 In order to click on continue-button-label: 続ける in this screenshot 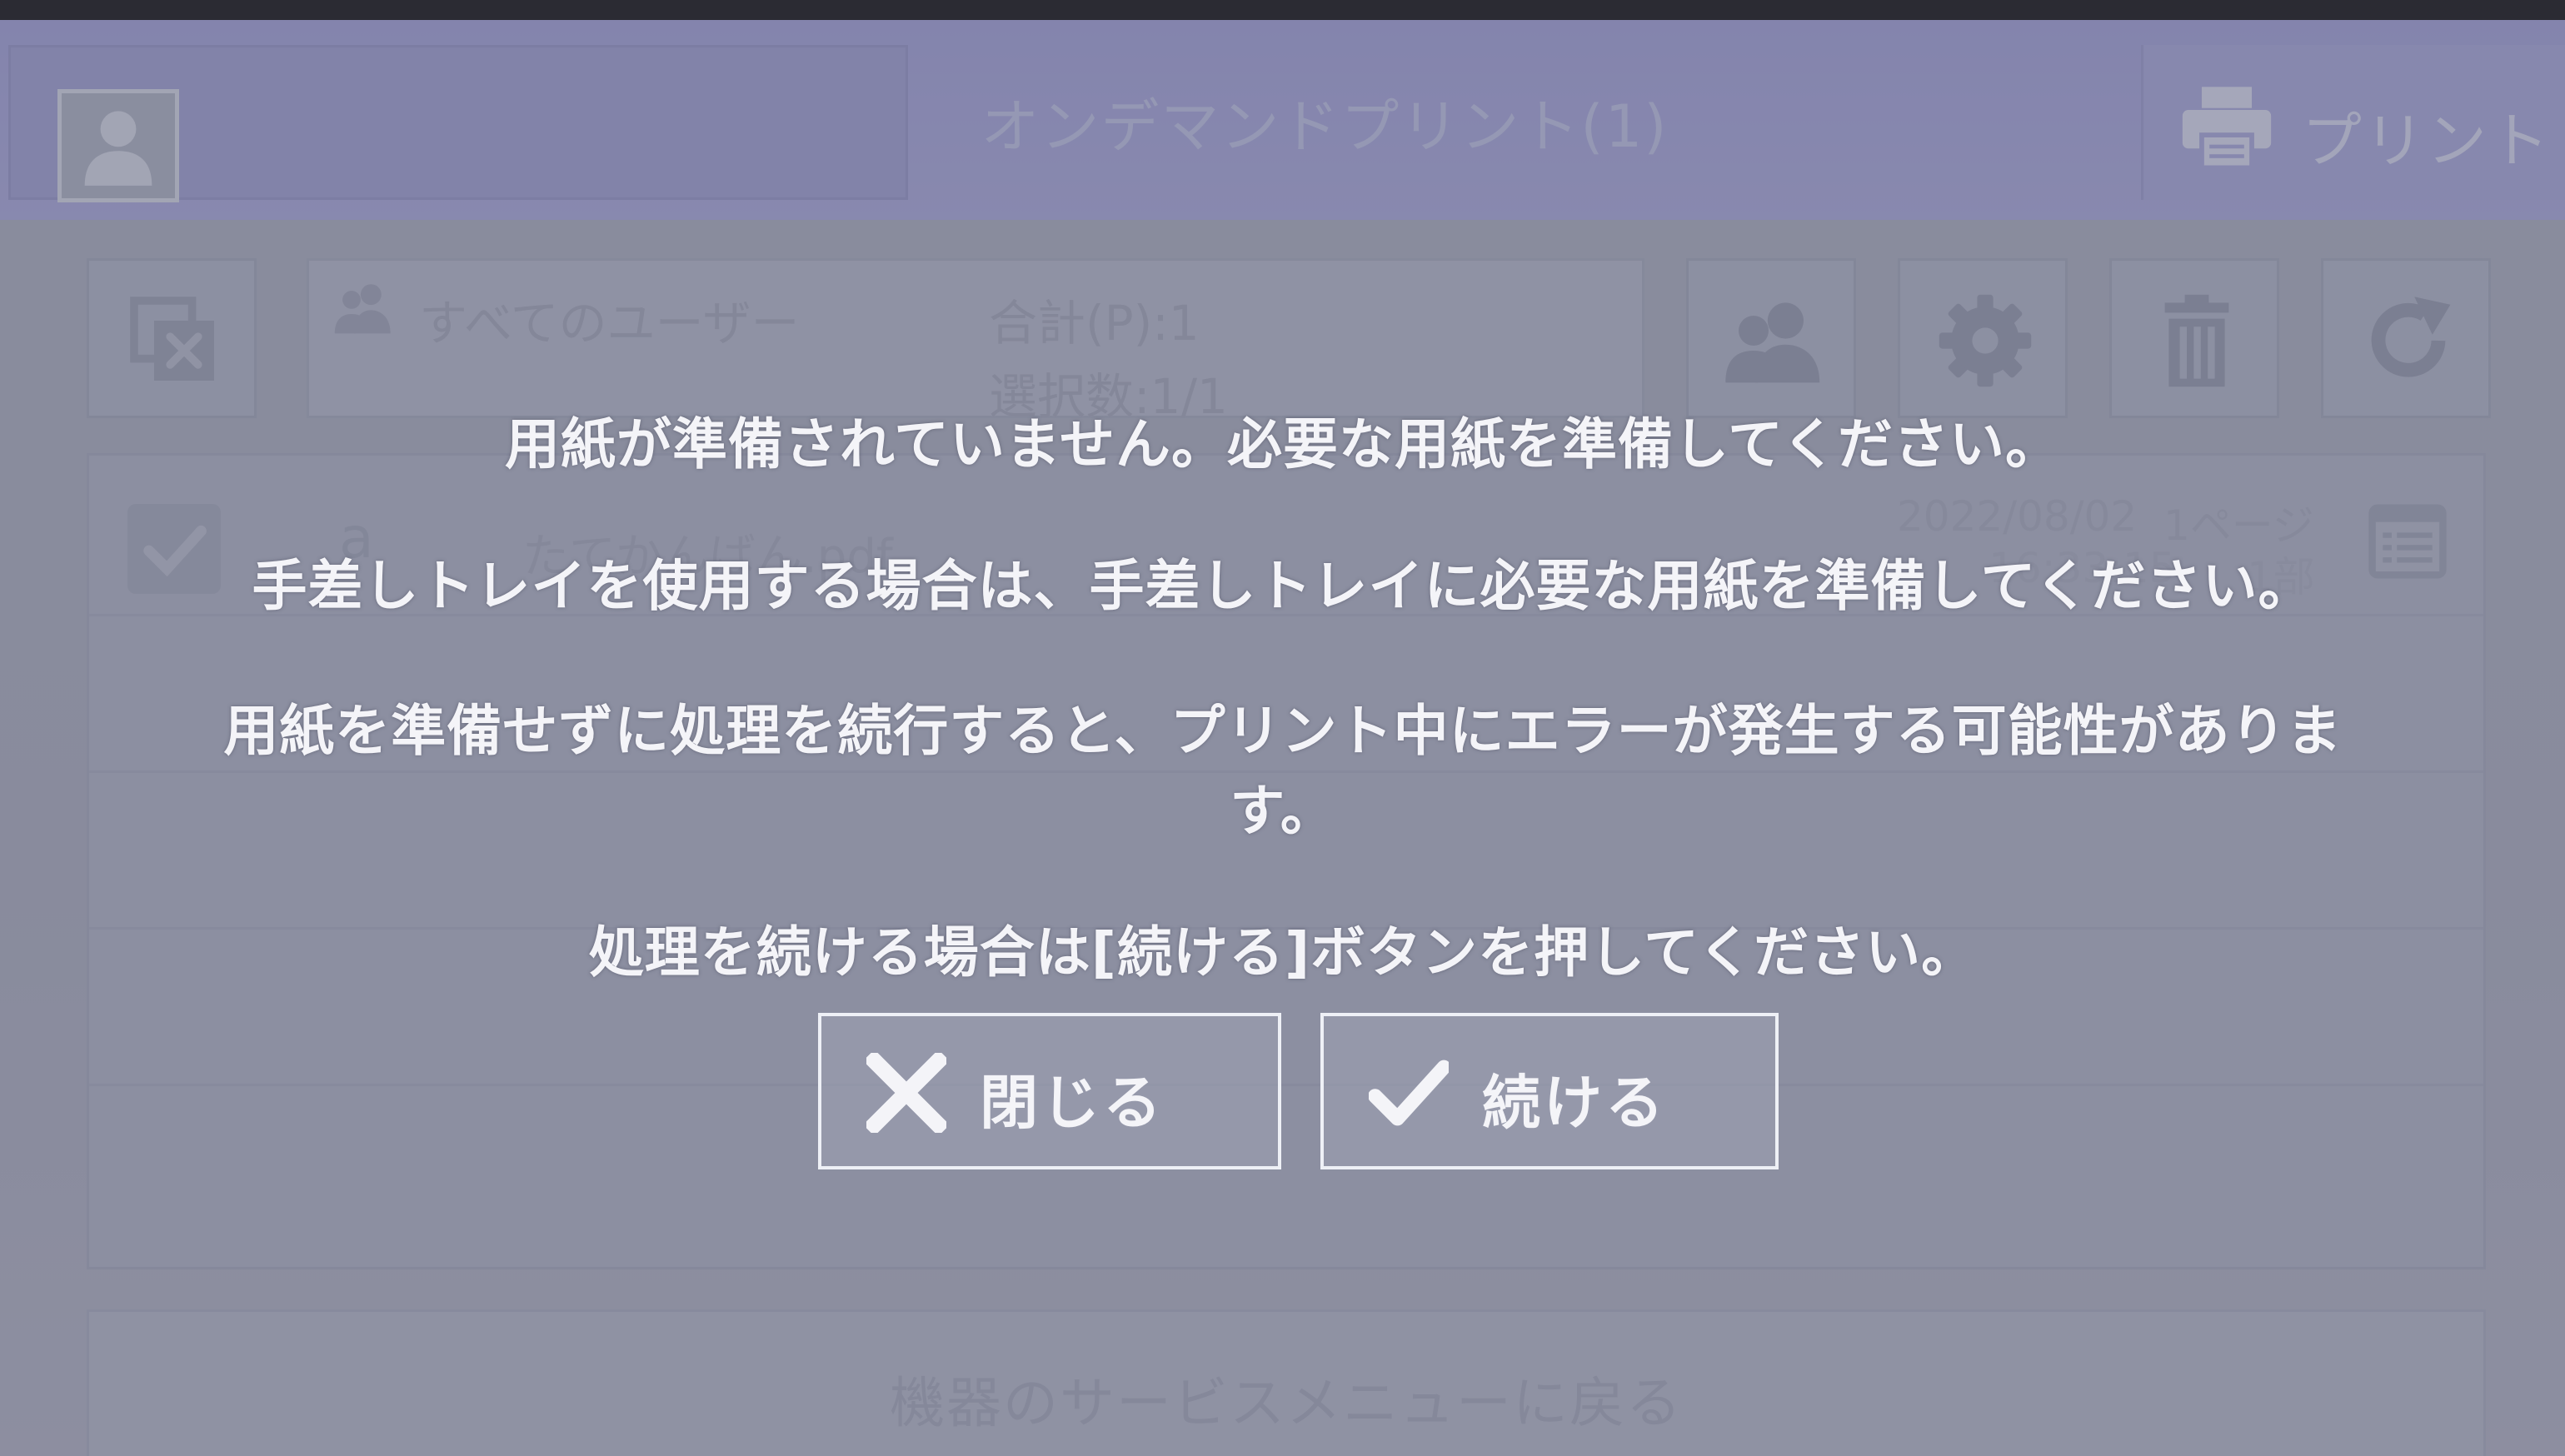, I will do `click(1574, 1103)`.